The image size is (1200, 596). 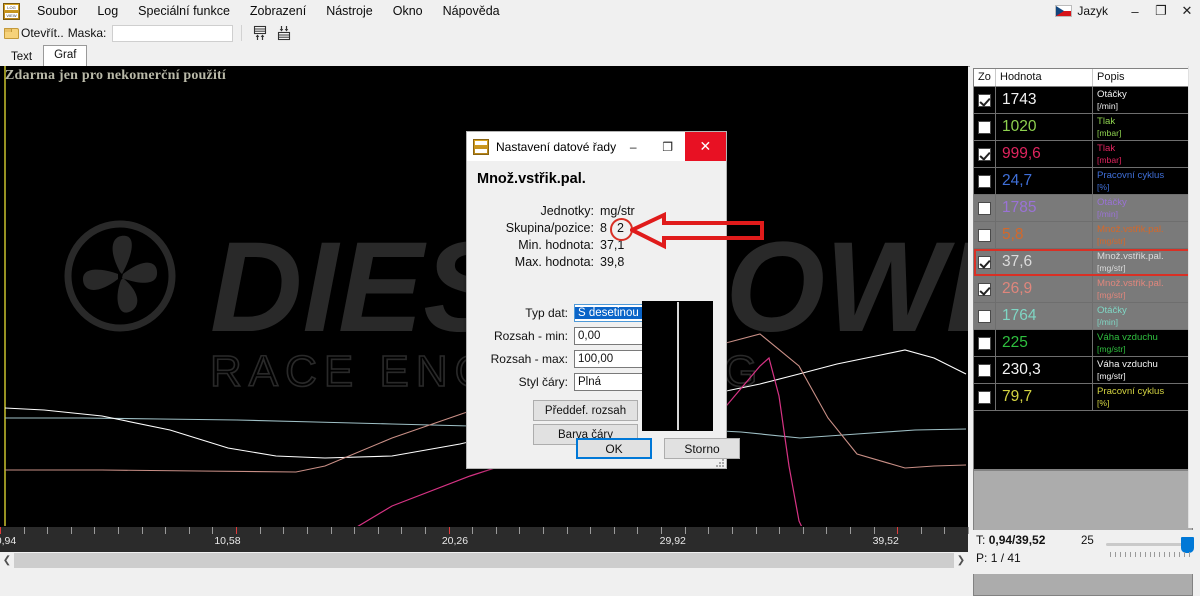 I want to click on maximize-button: ❐, so click(x=1161, y=11).